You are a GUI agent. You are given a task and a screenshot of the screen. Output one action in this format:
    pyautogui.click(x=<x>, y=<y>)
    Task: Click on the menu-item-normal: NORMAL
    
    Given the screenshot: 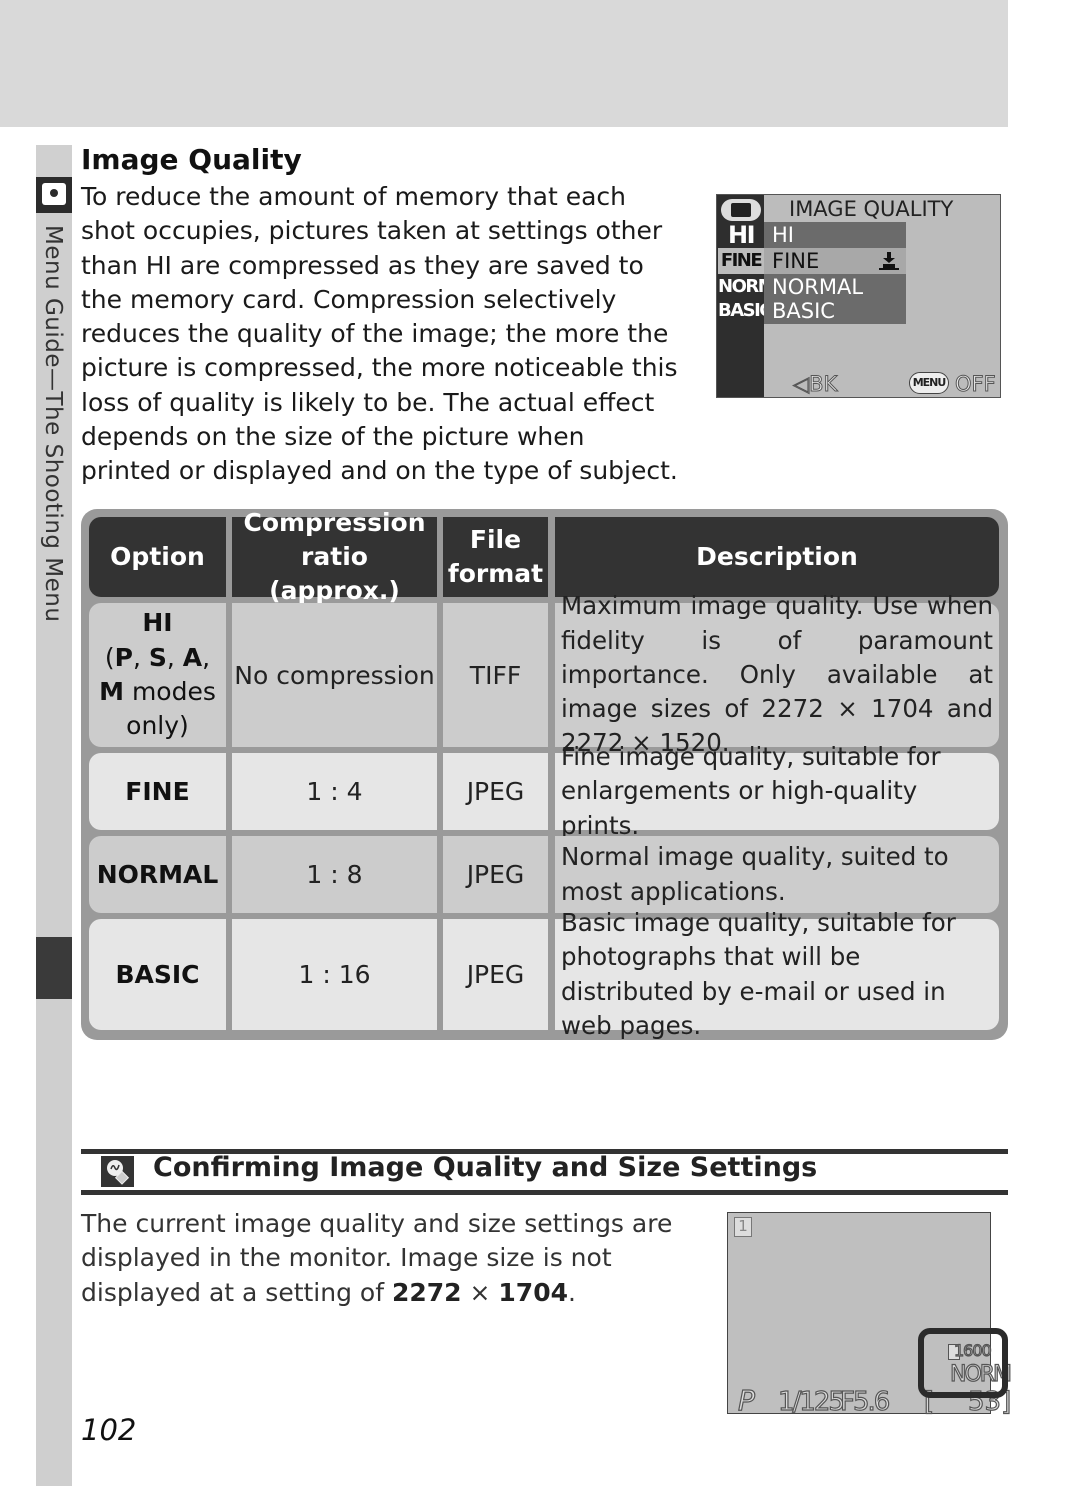 What is the action you would take?
    pyautogui.click(x=835, y=287)
    